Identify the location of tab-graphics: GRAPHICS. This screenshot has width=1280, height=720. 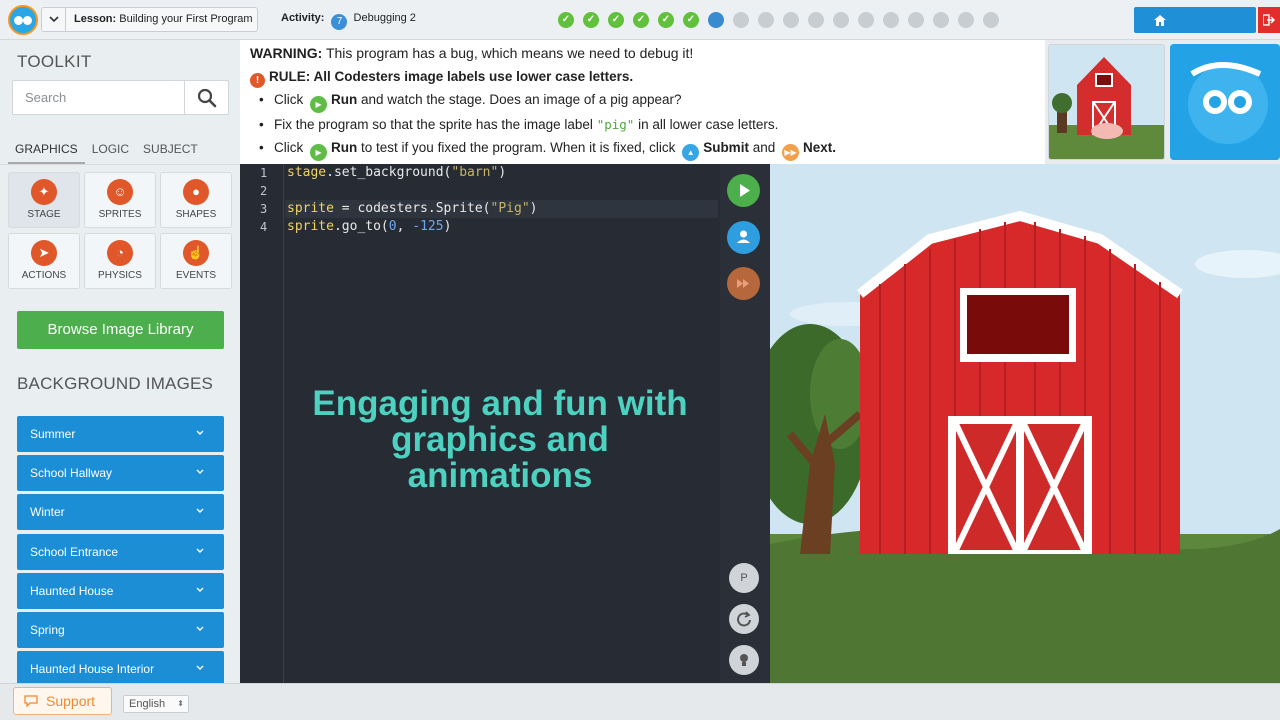
(46, 152).